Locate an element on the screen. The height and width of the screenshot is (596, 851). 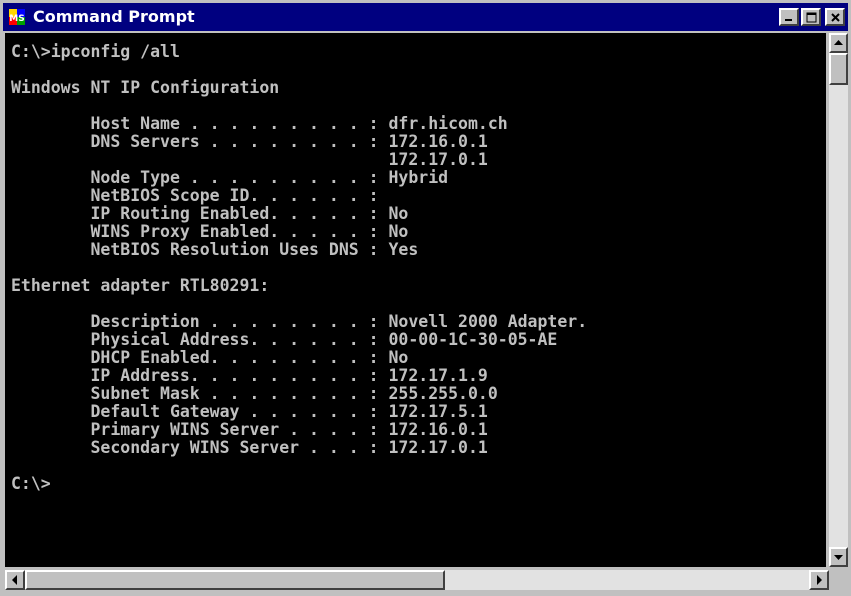
arrow-down-icon is located at coordinates (838, 557).